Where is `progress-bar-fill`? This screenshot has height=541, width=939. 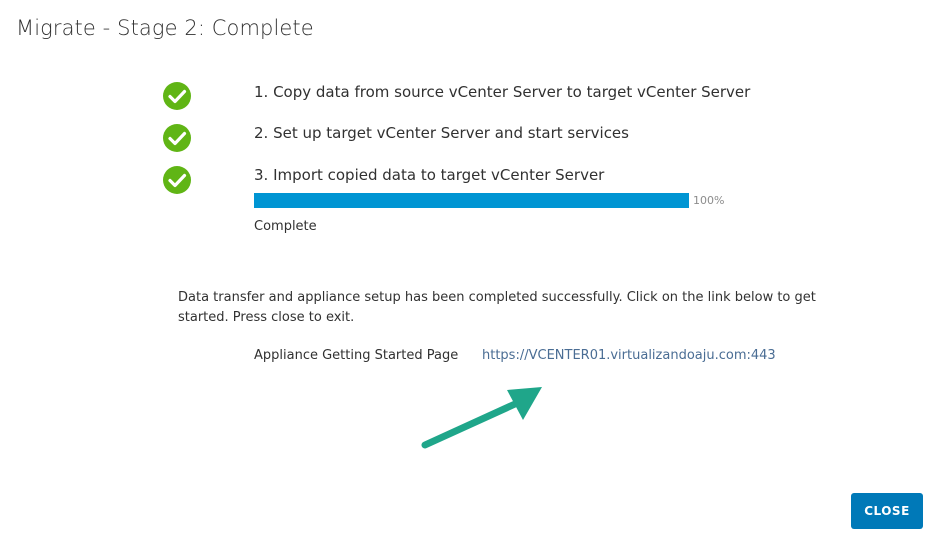 progress-bar-fill is located at coordinates (471, 200).